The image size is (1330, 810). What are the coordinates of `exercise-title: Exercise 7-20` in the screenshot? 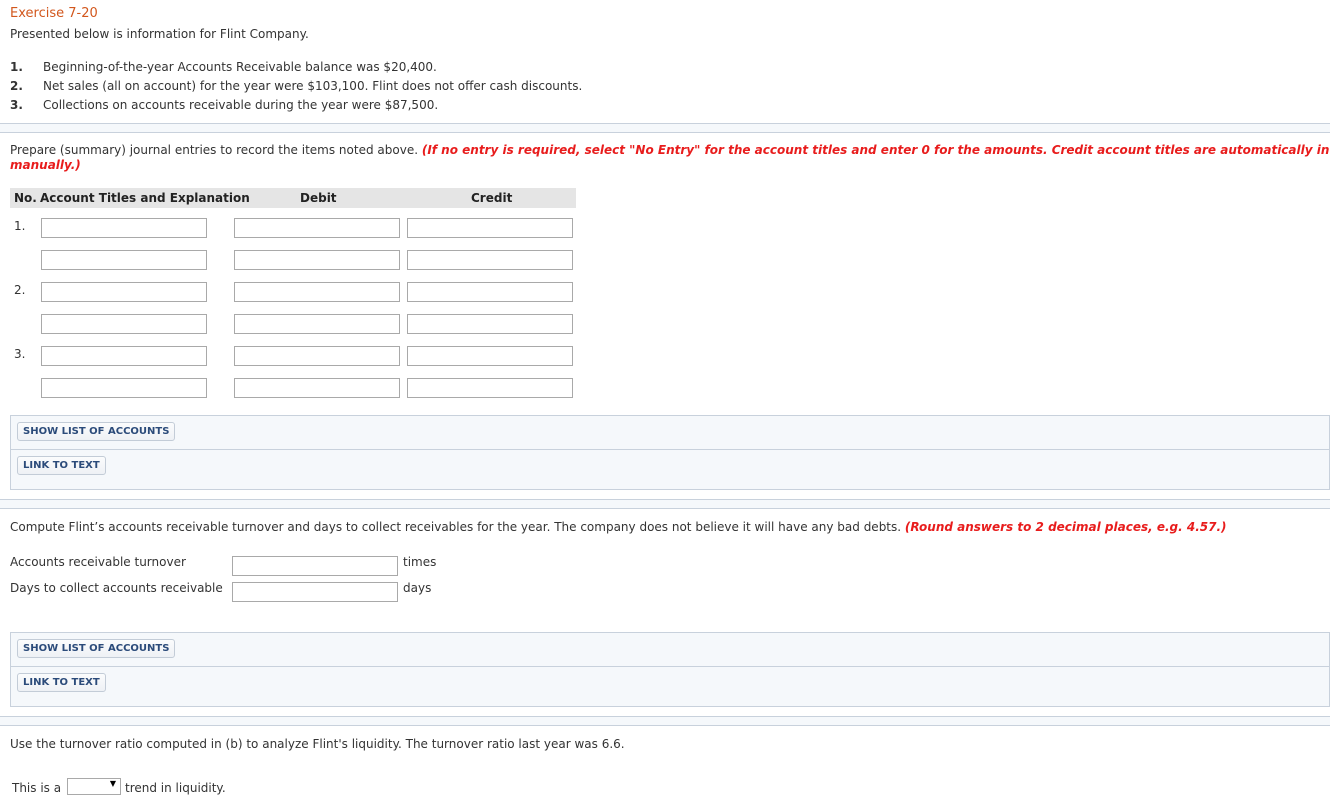 It's located at (54, 13).